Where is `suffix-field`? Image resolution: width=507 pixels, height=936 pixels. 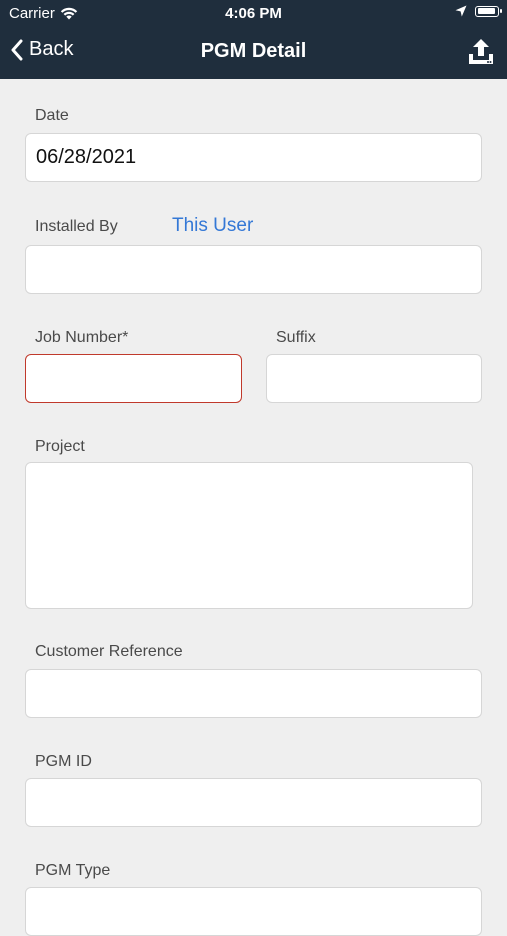
suffix-field is located at coordinates (374, 378).